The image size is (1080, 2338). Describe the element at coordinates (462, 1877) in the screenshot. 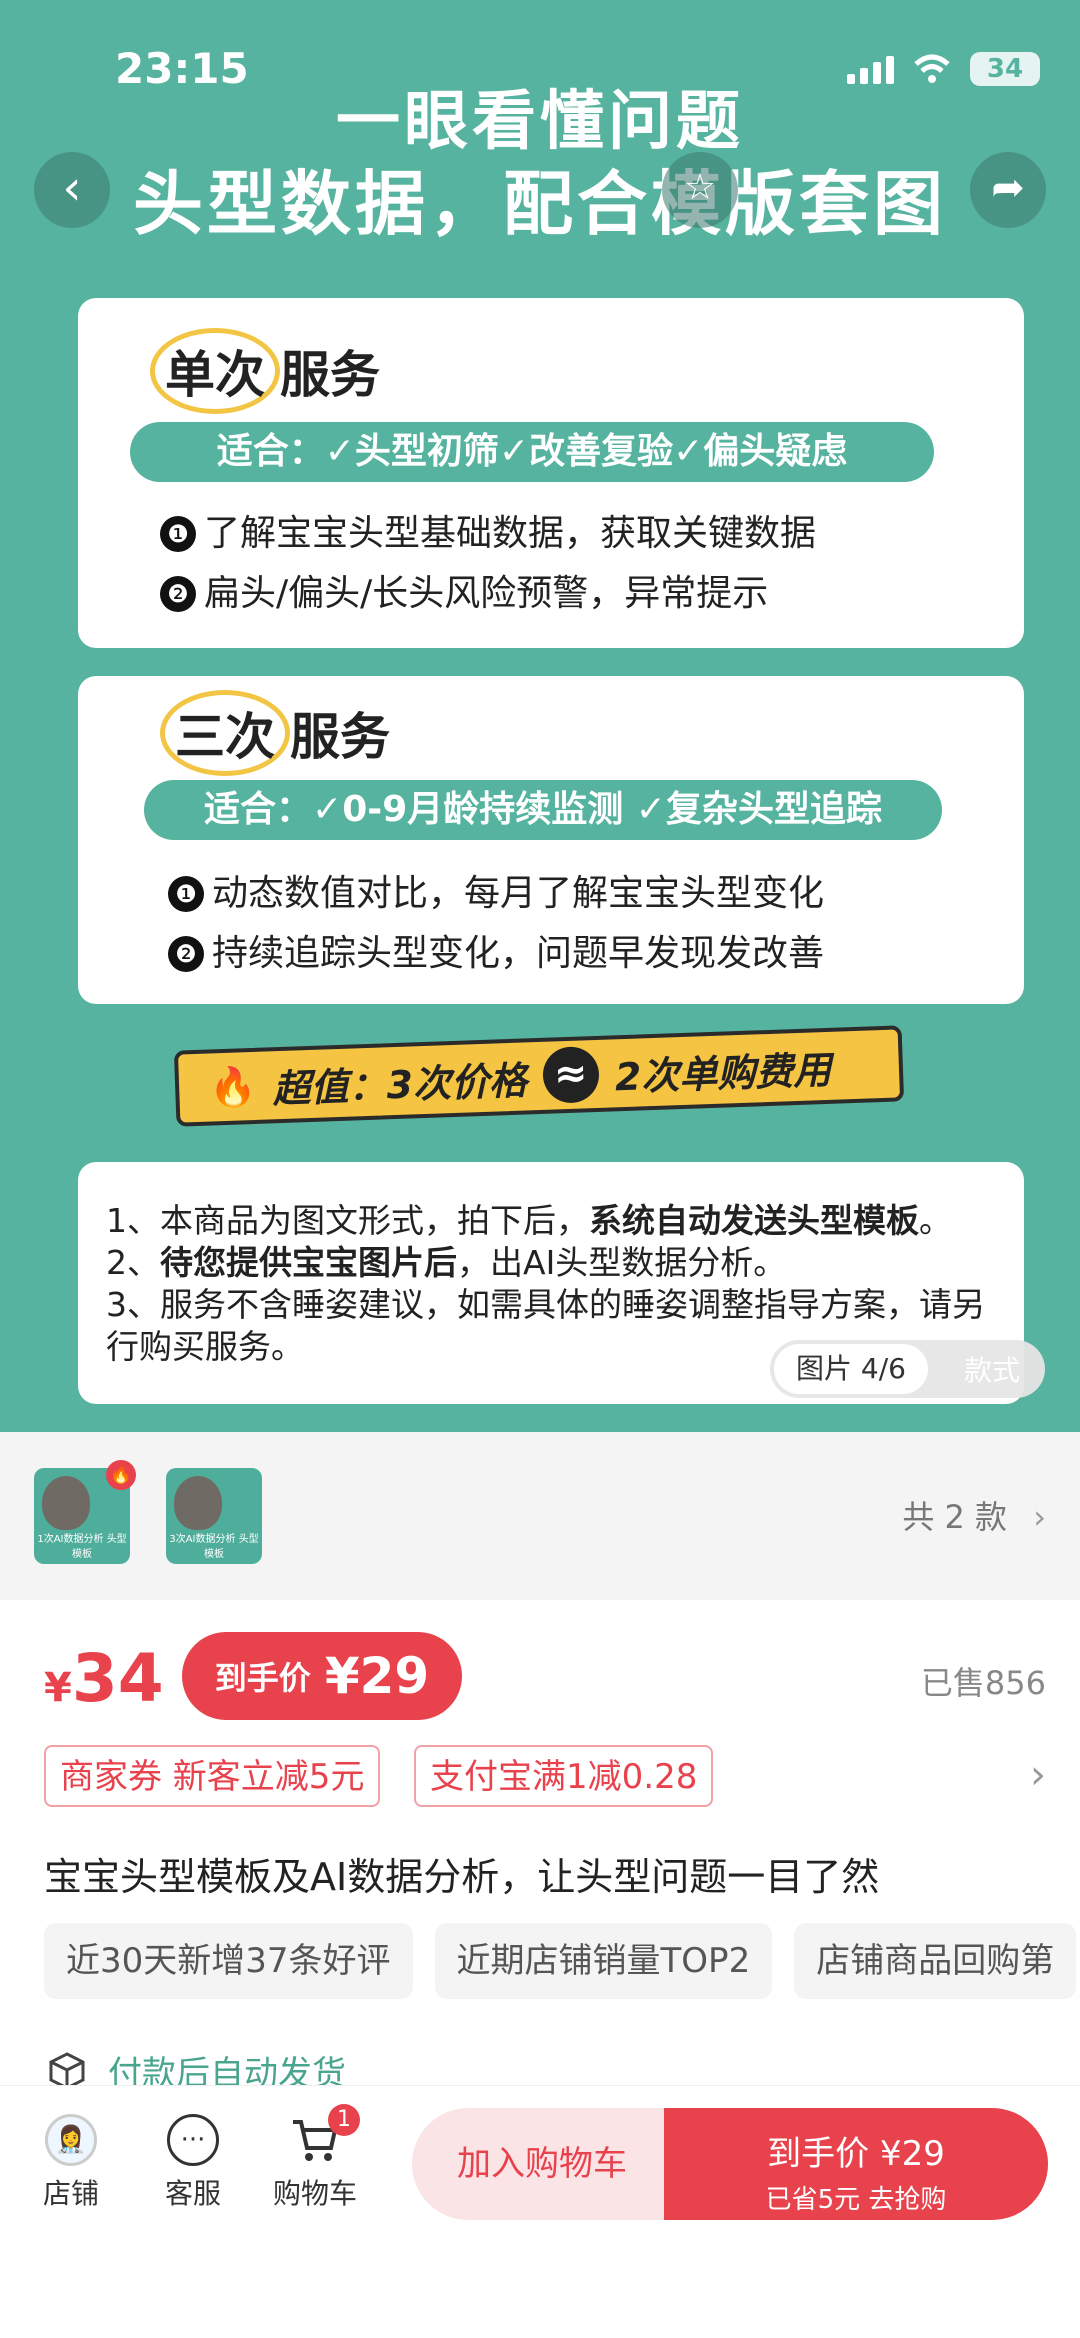

I see `product-title: 宝宝头型模板及AI数据分析，让头型问题一目了然` at that location.